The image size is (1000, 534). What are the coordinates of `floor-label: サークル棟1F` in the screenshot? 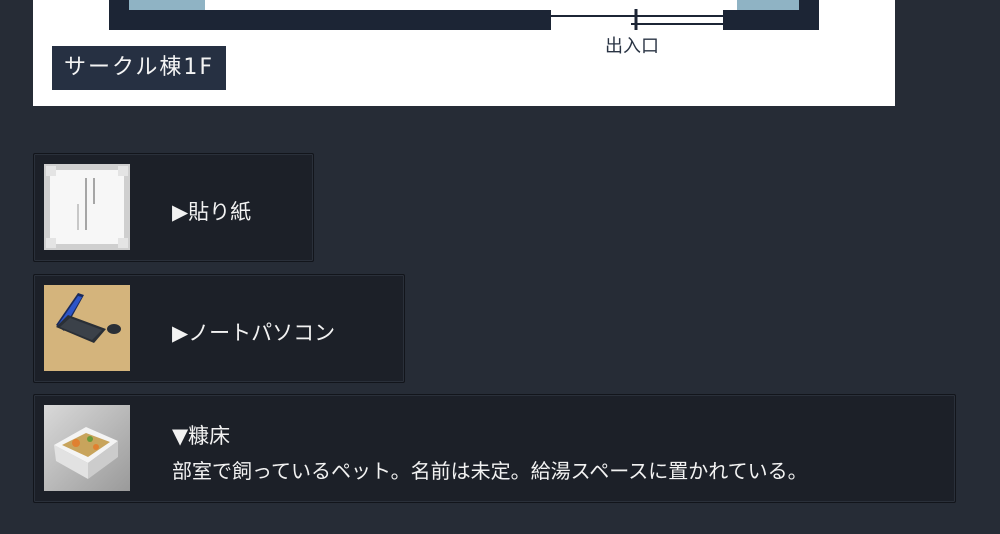 It's located at (139, 68).